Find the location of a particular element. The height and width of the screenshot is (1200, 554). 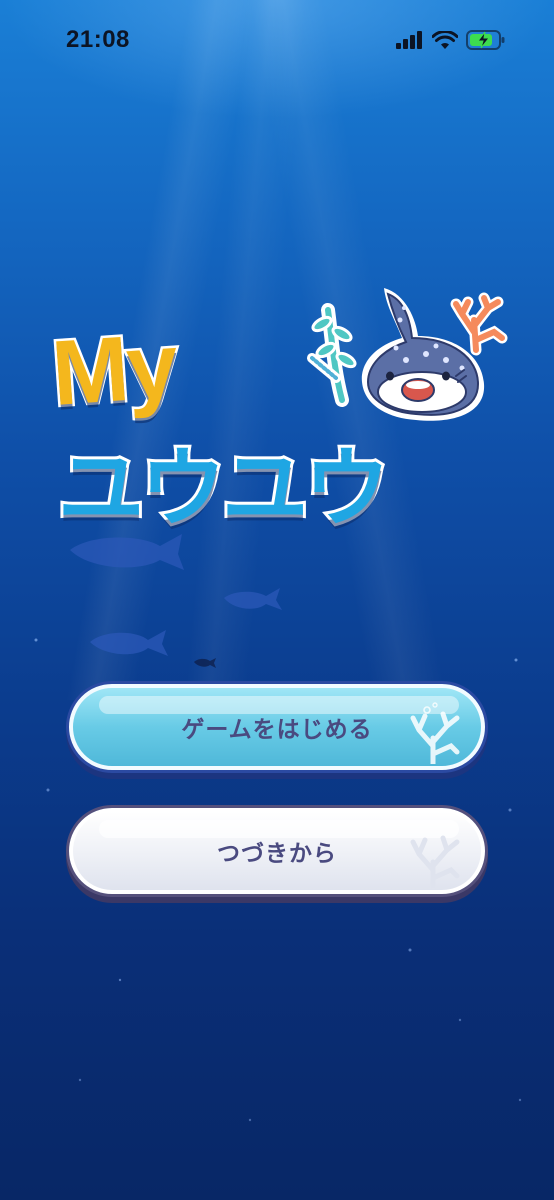

status-icons is located at coordinates (451, 40).